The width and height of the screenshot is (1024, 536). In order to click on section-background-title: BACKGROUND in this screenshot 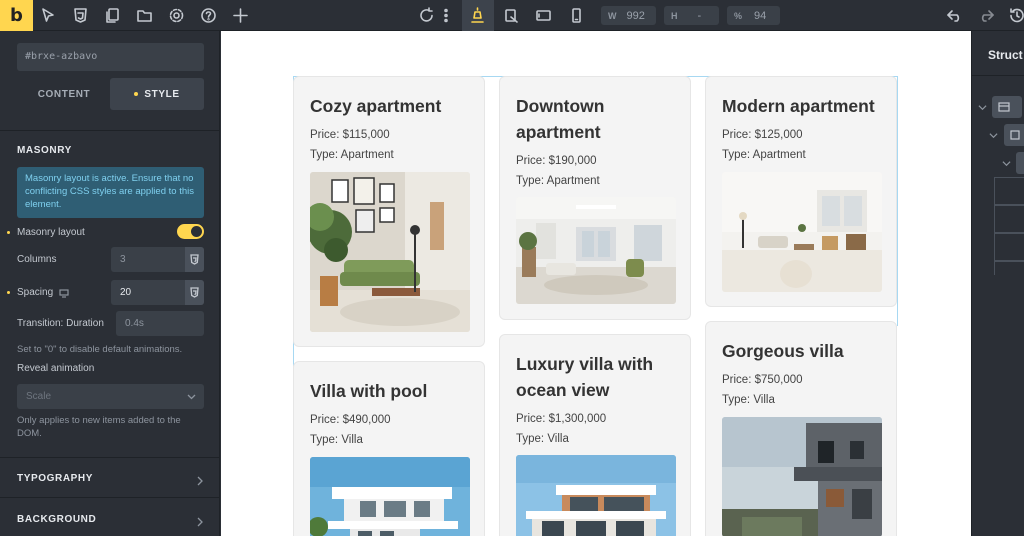, I will do `click(56, 519)`.